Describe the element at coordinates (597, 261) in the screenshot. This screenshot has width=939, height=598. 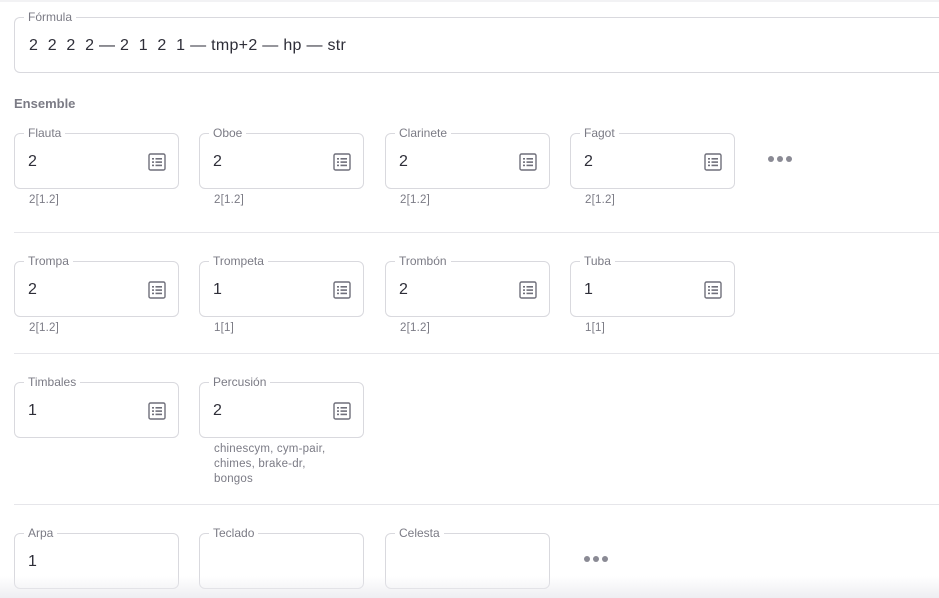
I see `tuba-label: Tuba` at that location.